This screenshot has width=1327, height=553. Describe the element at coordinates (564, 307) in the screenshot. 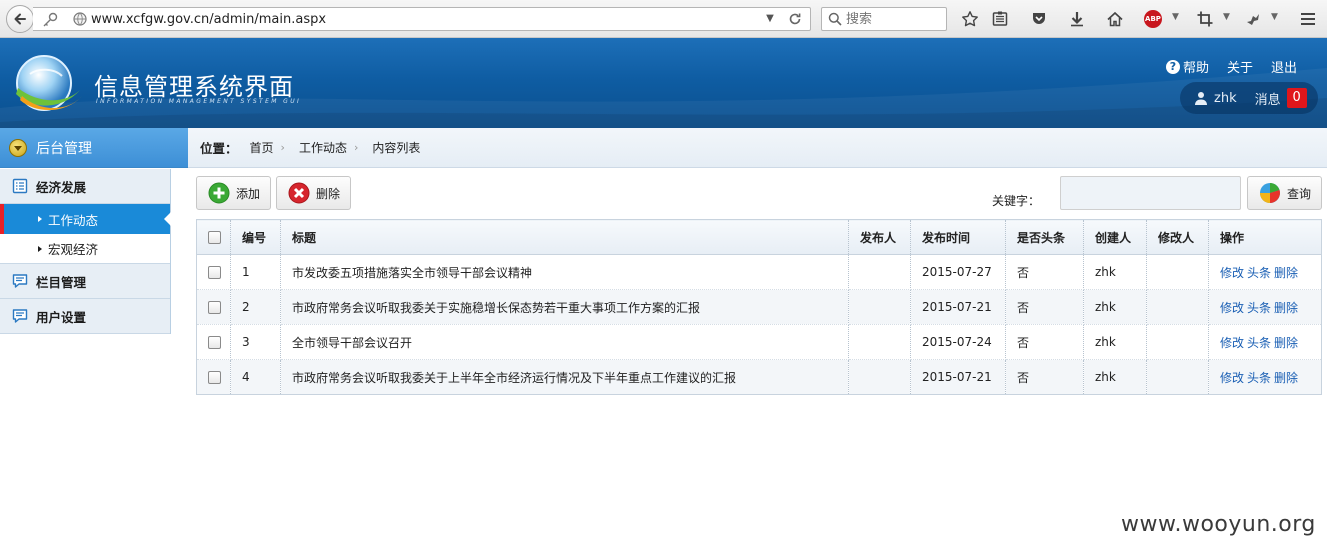

I see `cell-title: 市政府常务会议听取我委关于实施稳增长保态势若干重大事项工作方案的汇报` at that location.